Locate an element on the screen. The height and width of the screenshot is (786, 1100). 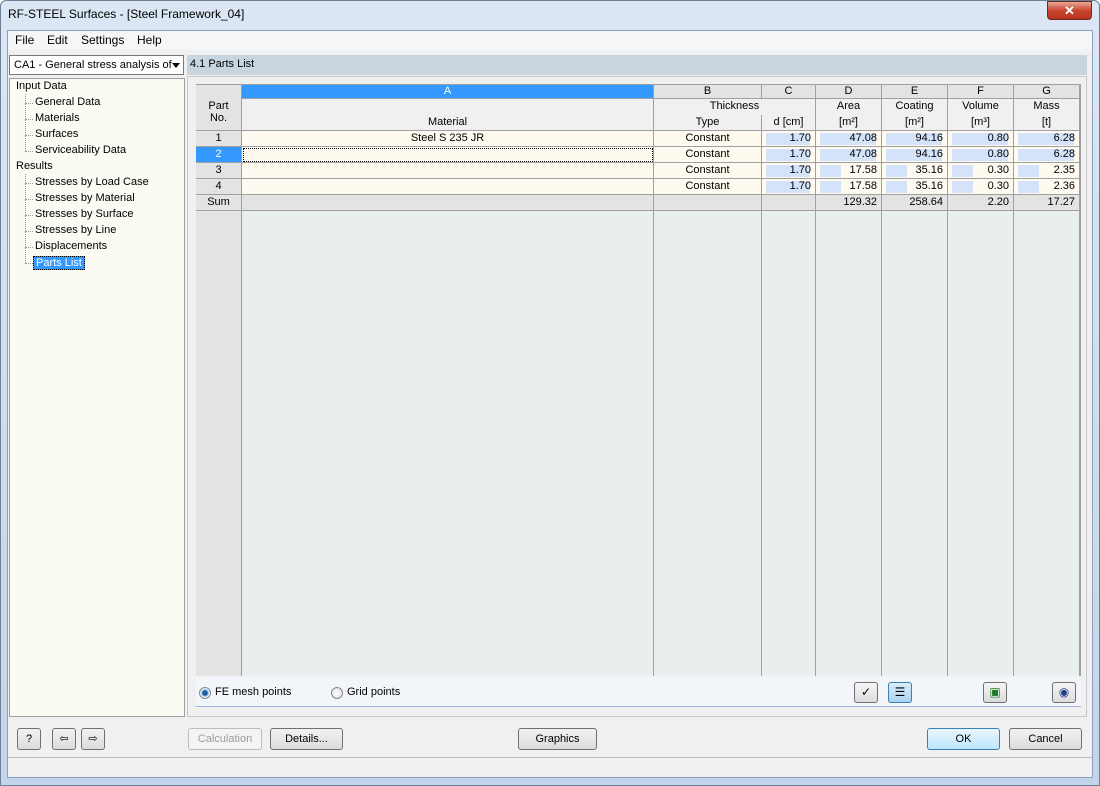
d-header-top: Area is located at coordinates (849, 107).